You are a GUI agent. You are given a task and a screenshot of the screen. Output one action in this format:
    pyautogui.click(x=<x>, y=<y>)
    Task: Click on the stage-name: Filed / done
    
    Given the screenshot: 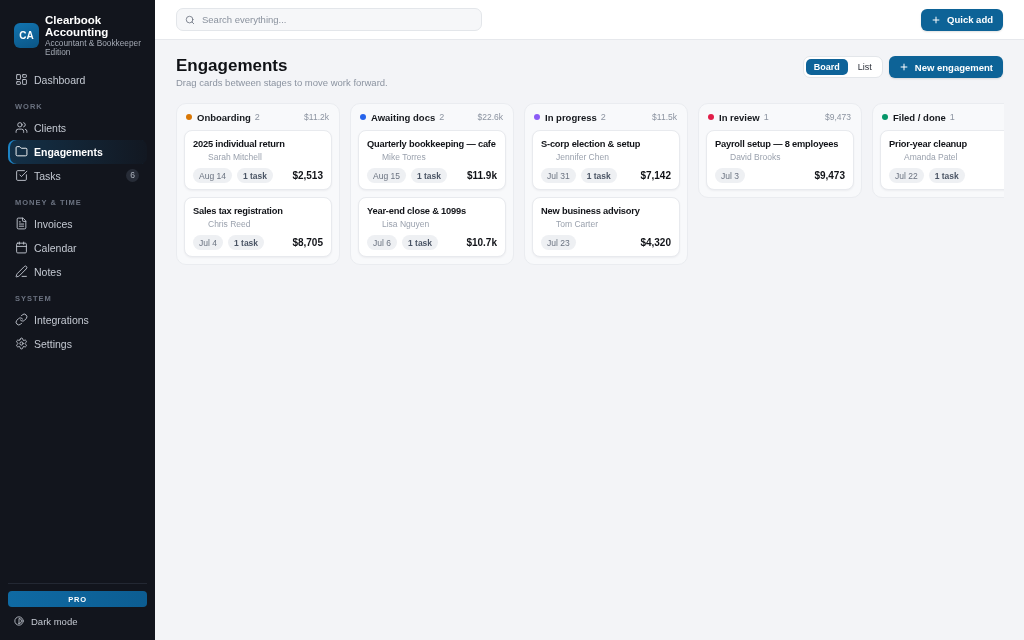 What is the action you would take?
    pyautogui.click(x=919, y=117)
    